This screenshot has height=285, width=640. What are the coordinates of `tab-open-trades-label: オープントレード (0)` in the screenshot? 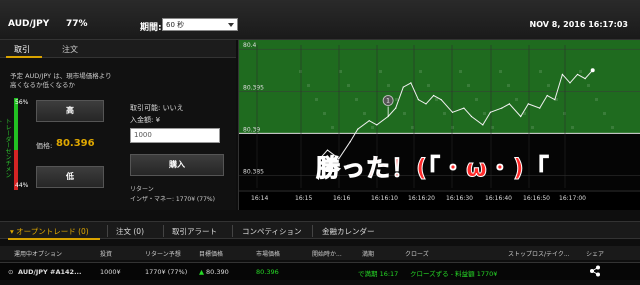 It's located at (52, 231).